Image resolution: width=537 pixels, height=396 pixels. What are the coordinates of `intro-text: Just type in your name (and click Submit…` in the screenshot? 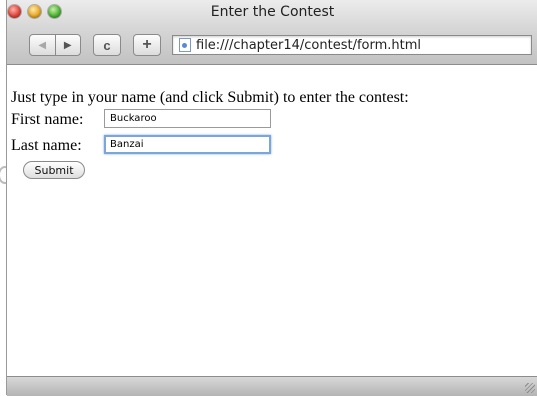 It's located at (210, 97).